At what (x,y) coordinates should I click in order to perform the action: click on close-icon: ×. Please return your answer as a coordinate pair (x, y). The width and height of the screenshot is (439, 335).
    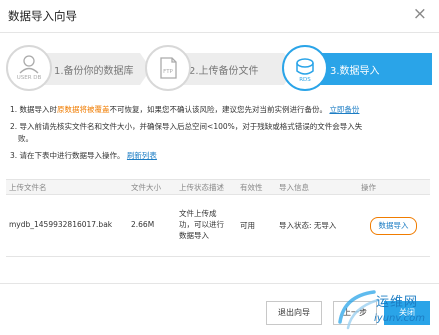
    Looking at the image, I should click on (420, 14).